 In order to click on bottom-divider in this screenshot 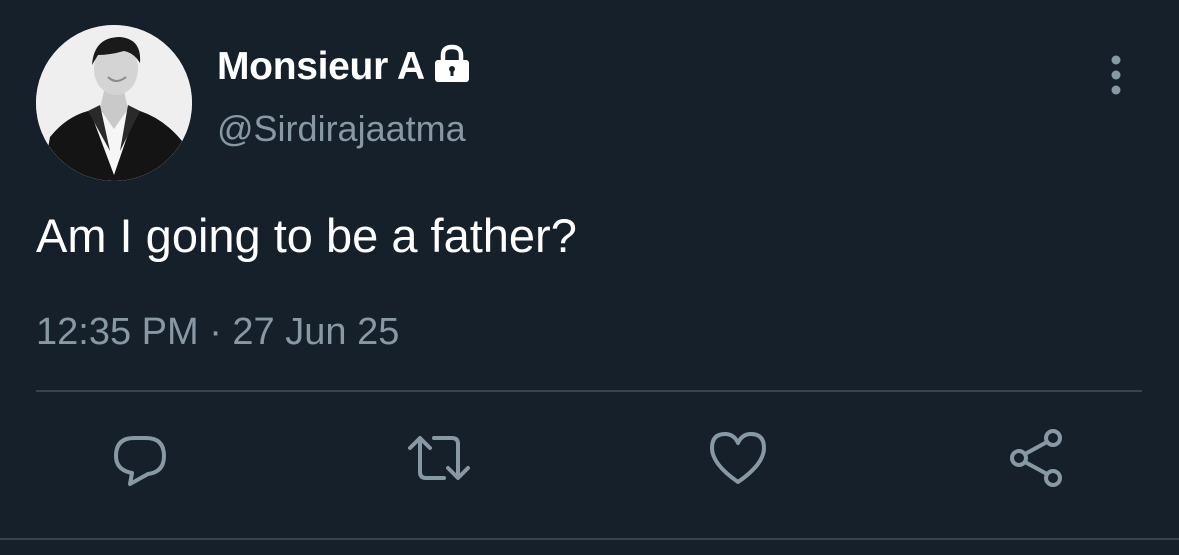, I will do `click(589, 539)`.